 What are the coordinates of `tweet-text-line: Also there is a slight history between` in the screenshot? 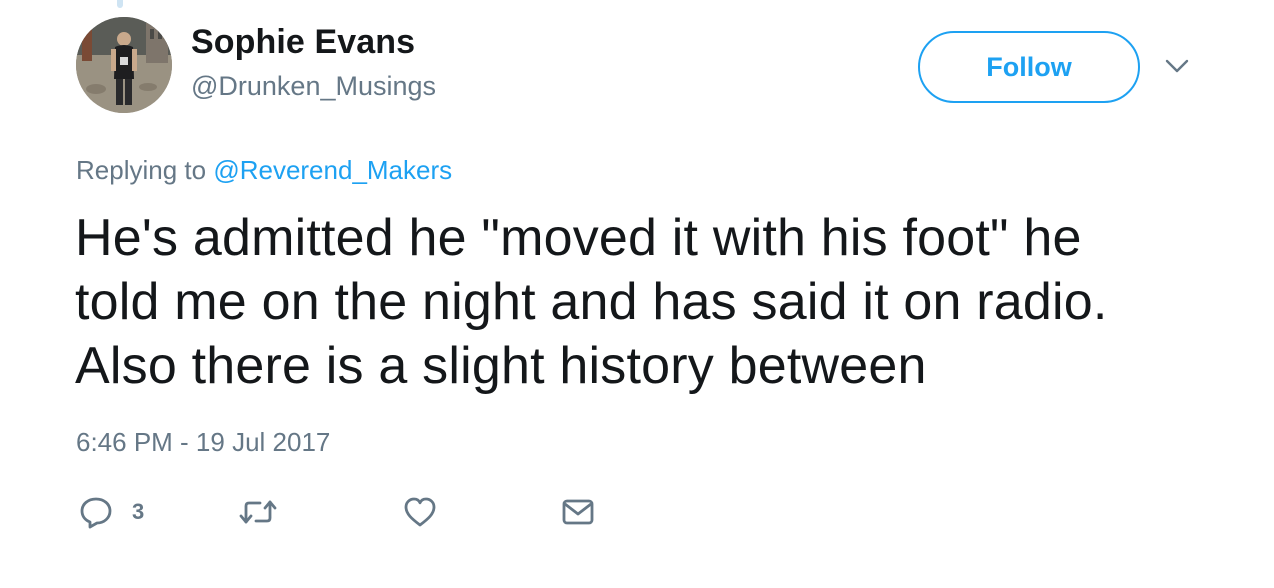 It's located at (501, 366).